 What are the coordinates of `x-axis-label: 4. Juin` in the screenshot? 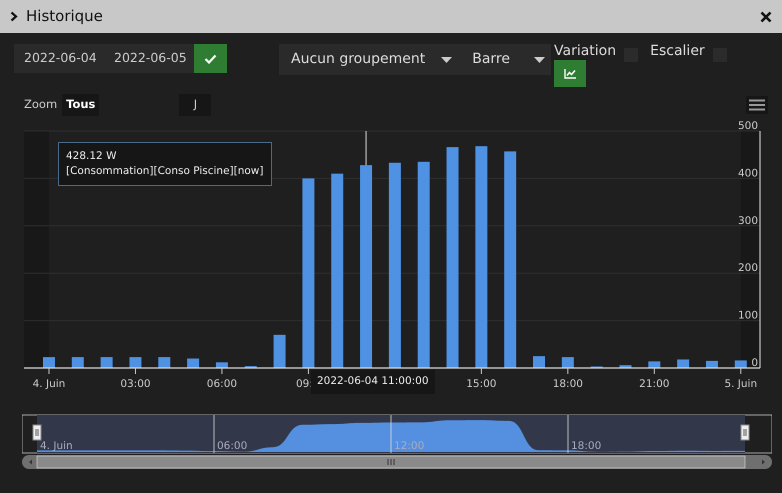 It's located at (49, 384).